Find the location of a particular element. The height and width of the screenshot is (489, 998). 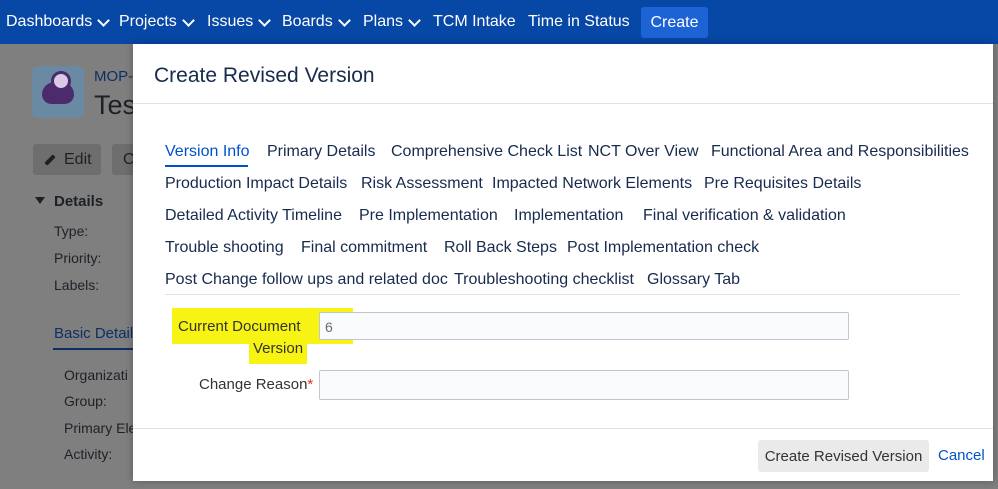

tab-final-verification: Final verification & validation is located at coordinates (744, 216).